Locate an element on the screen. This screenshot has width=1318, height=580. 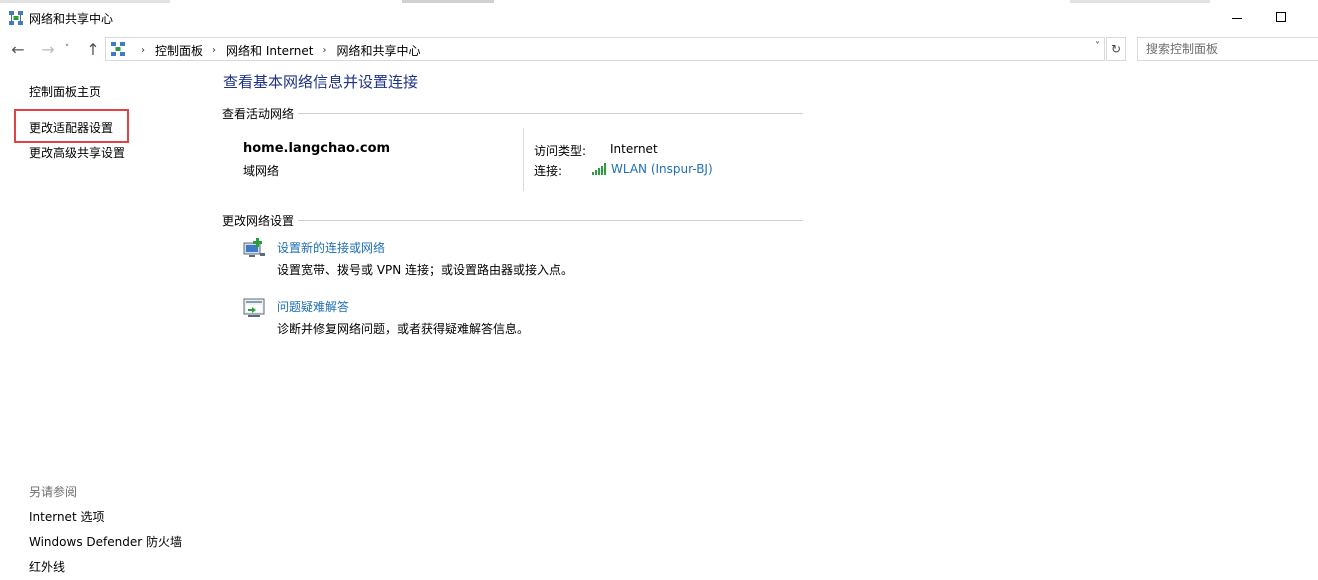
refresh-icon: ↻ is located at coordinates (1116, 49).